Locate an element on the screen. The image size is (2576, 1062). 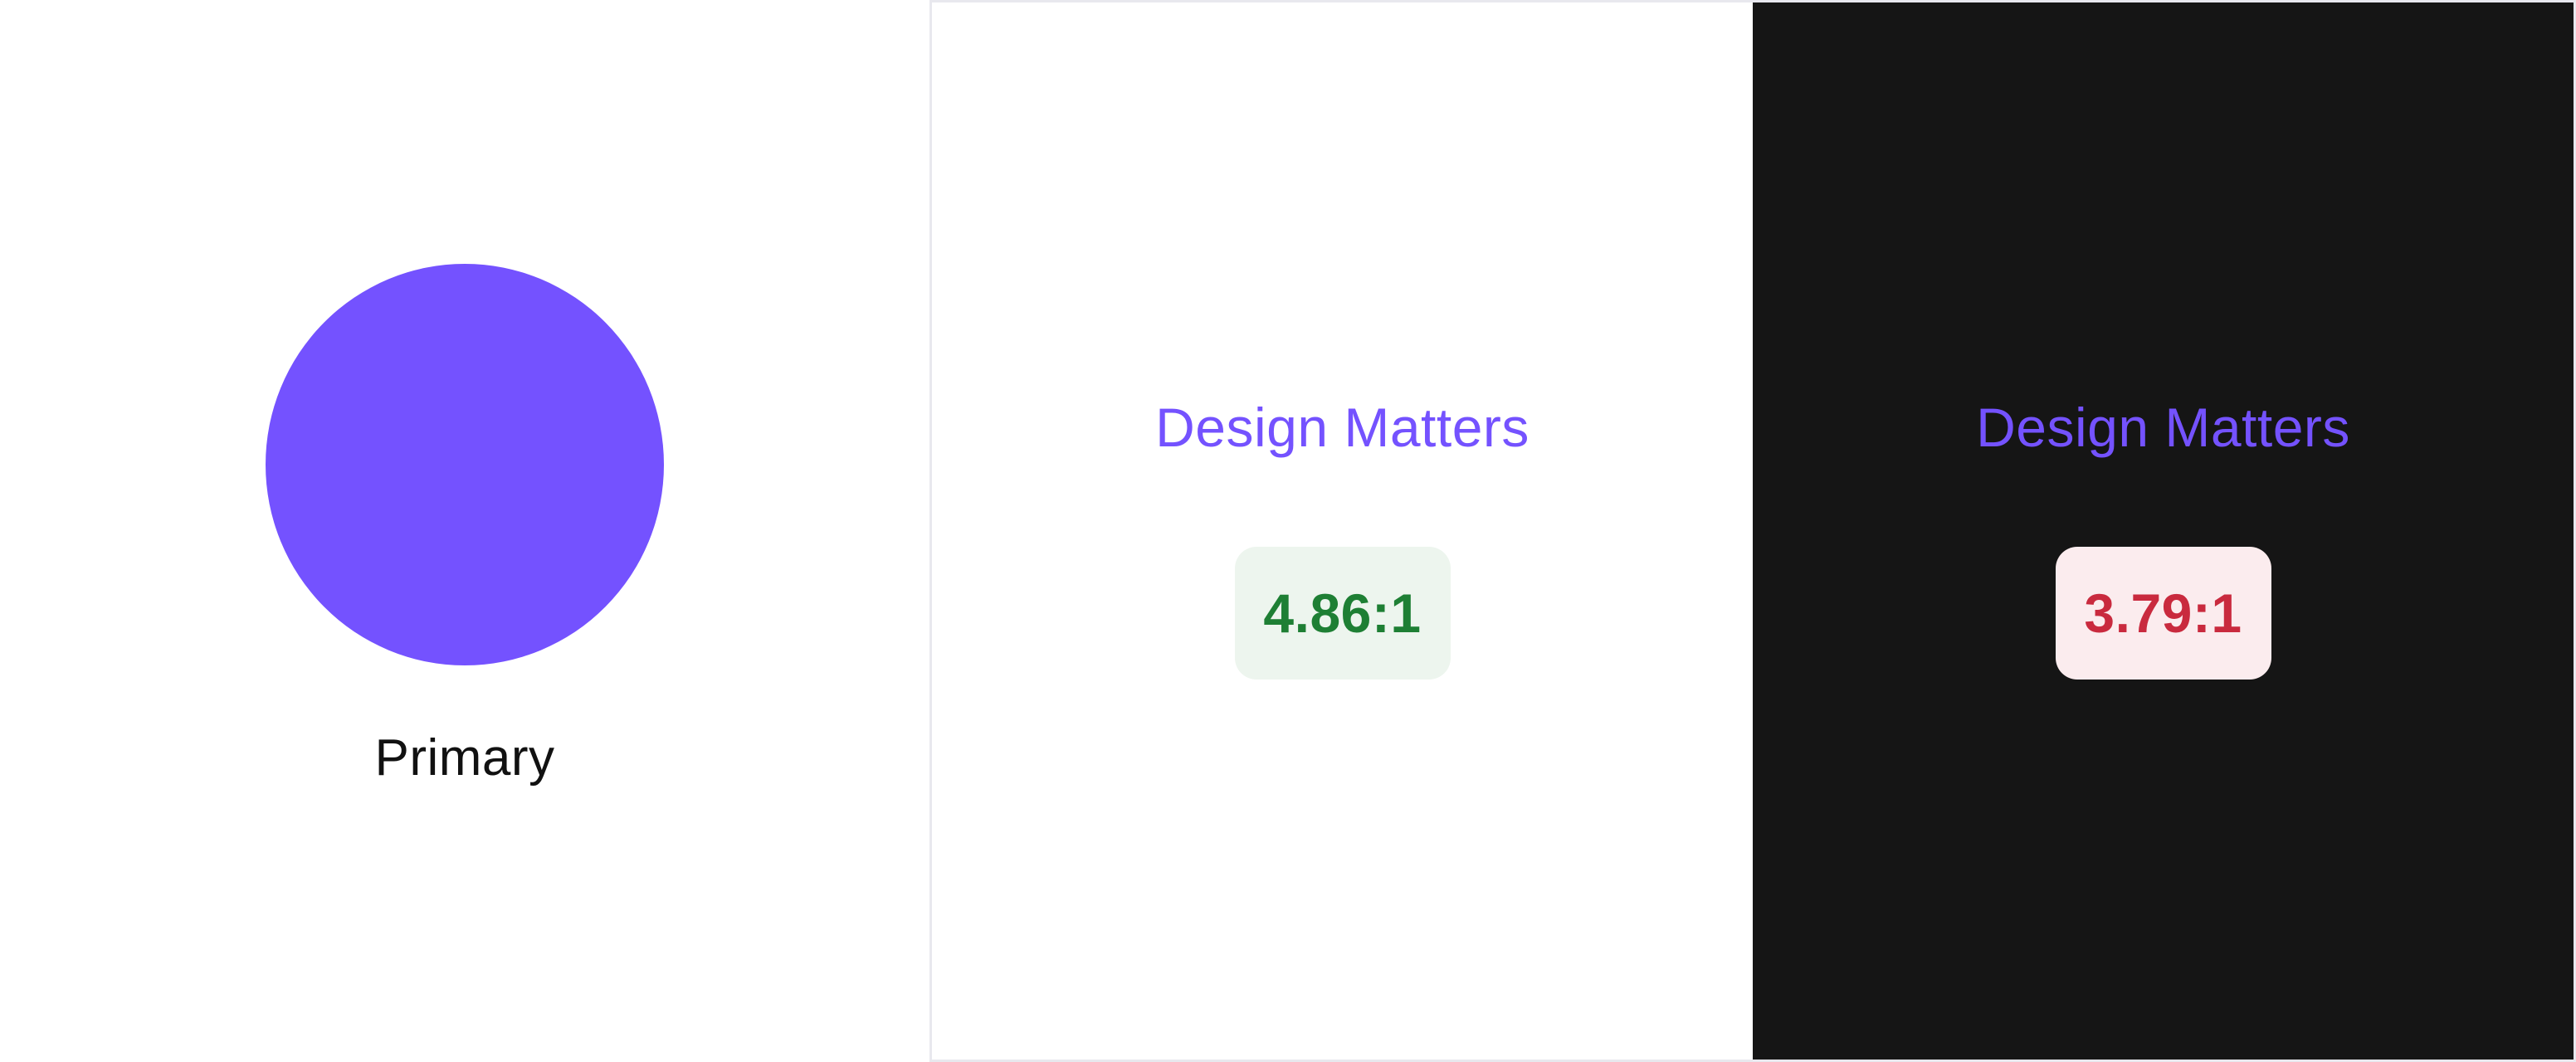
sample-text-light: Design Matters is located at coordinates (1343, 427).